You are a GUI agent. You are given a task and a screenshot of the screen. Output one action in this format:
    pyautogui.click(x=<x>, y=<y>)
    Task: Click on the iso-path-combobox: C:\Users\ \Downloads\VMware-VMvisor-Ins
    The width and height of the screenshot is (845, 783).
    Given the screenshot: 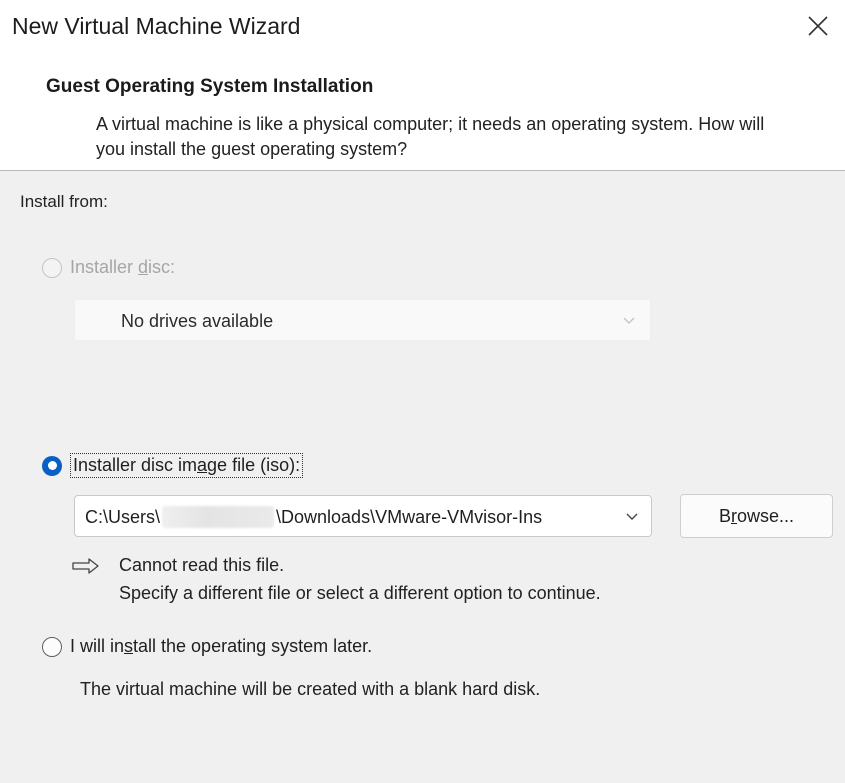 What is the action you would take?
    pyautogui.click(x=363, y=516)
    